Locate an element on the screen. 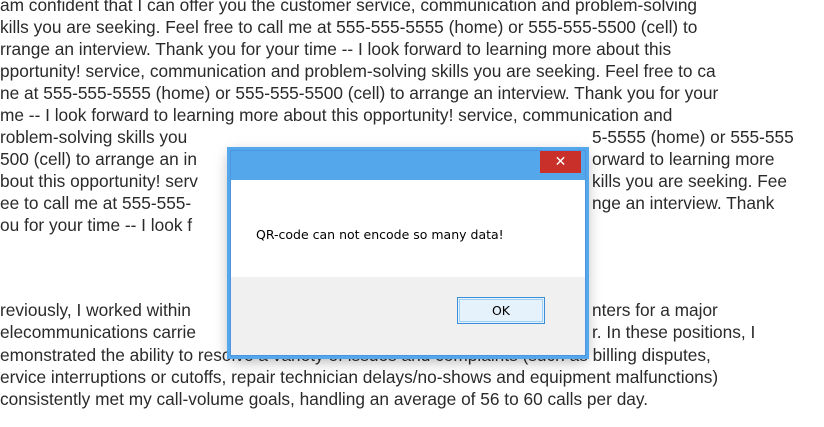  close-button: ✕ is located at coordinates (560, 162).